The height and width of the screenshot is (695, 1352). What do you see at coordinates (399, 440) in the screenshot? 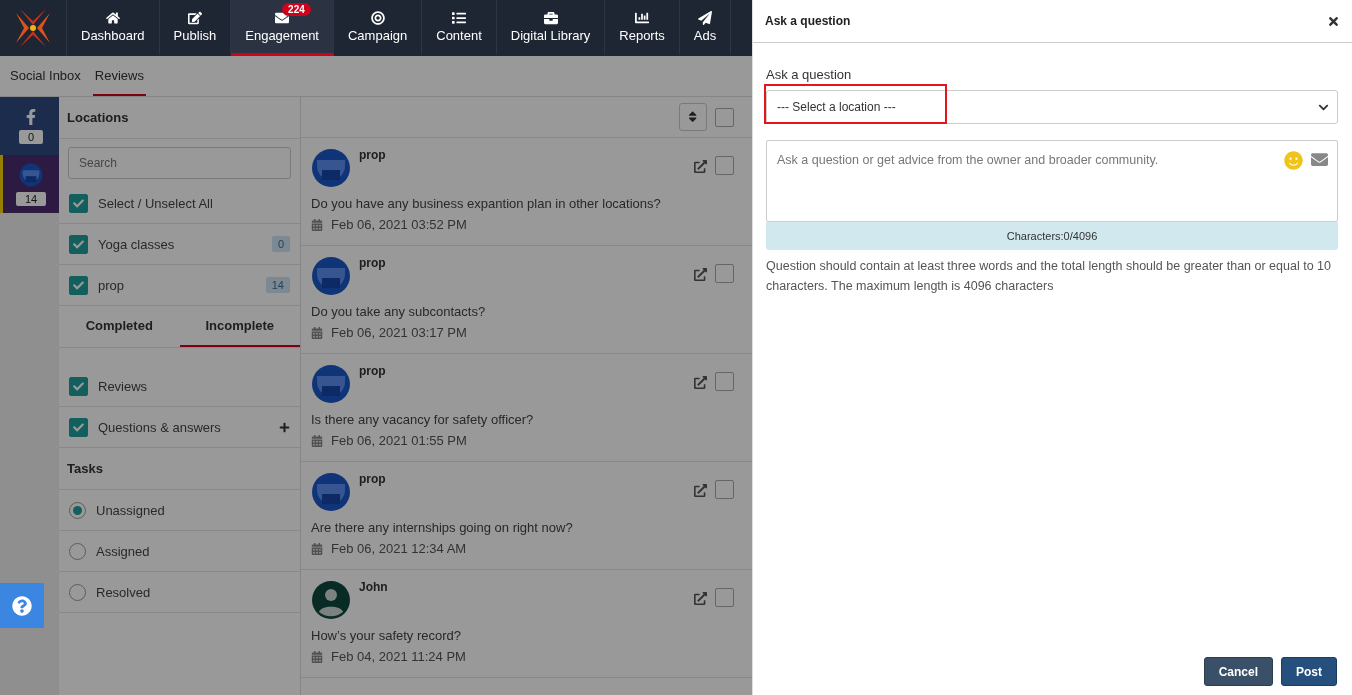
I see `date-text: Feb 06, 2021 01:55 PM` at bounding box center [399, 440].